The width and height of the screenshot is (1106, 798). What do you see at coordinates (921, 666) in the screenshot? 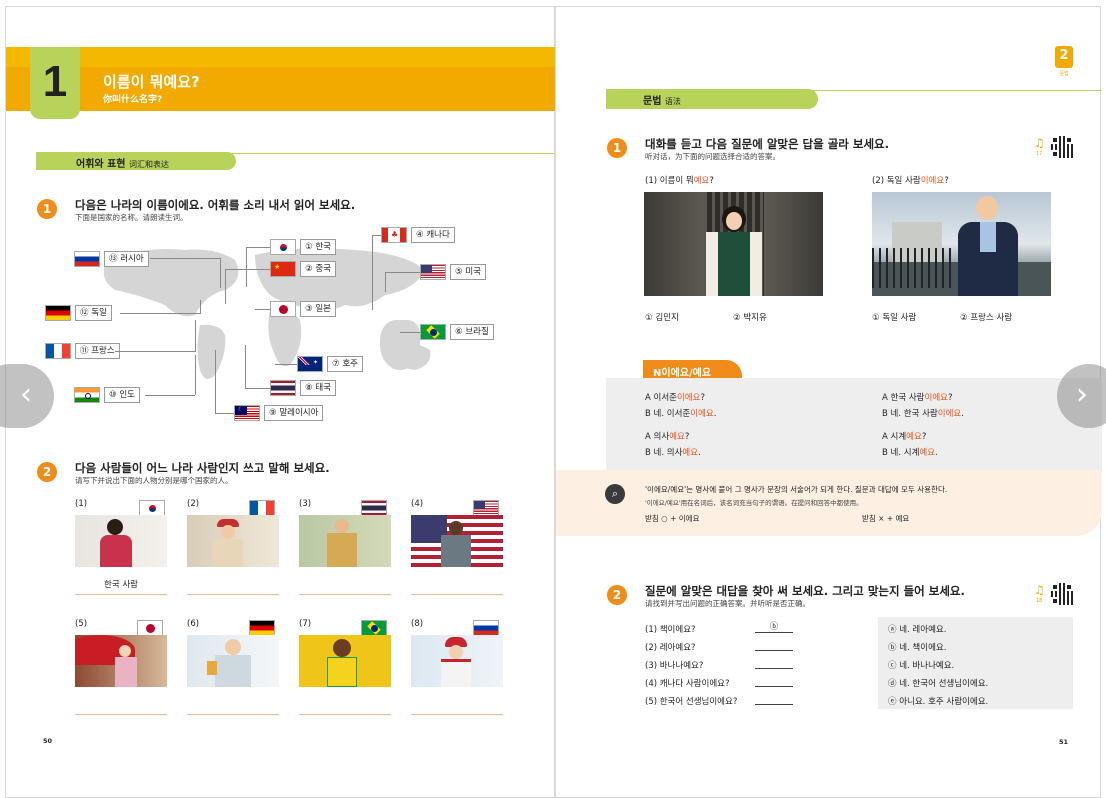
I see `choice-item: ⓒ 네. 바나나예요.` at bounding box center [921, 666].